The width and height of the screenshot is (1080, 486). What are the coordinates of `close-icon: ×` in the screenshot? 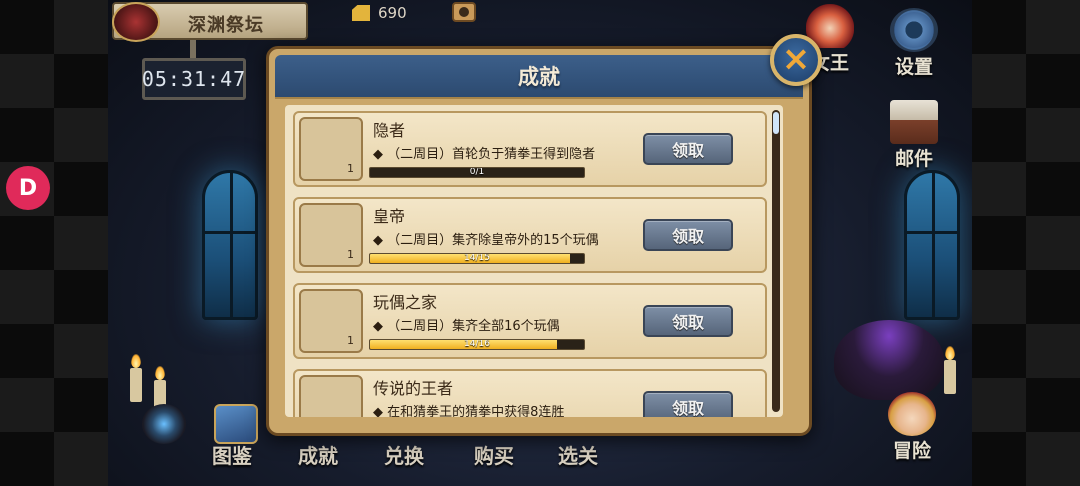 It's located at (796, 59).